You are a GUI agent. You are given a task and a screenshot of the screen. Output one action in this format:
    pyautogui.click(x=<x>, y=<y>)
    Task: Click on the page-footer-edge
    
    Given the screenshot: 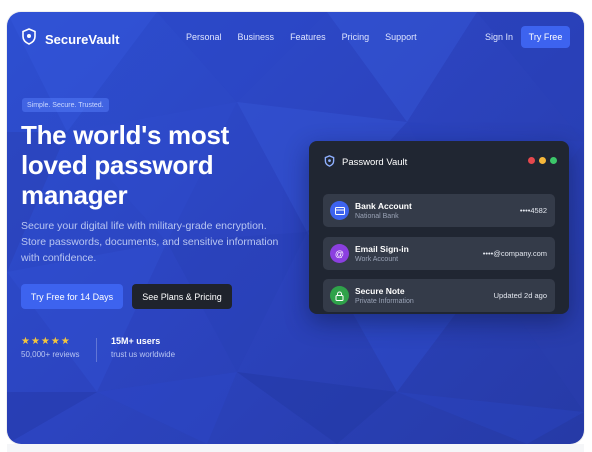 What is the action you would take?
    pyautogui.click(x=295, y=448)
    